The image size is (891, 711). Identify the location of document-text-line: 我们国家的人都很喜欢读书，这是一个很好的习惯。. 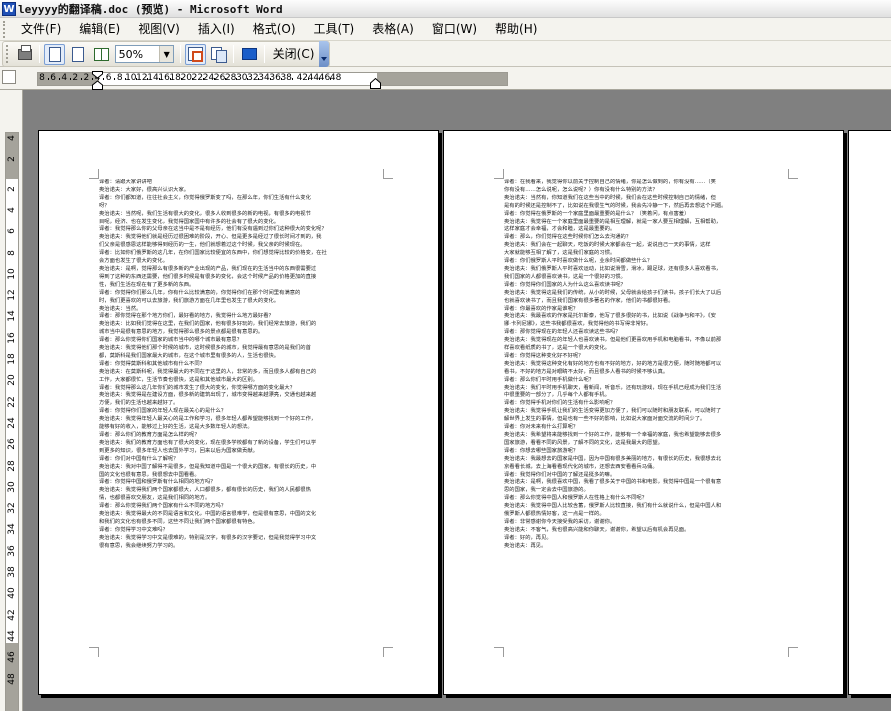
(565, 276).